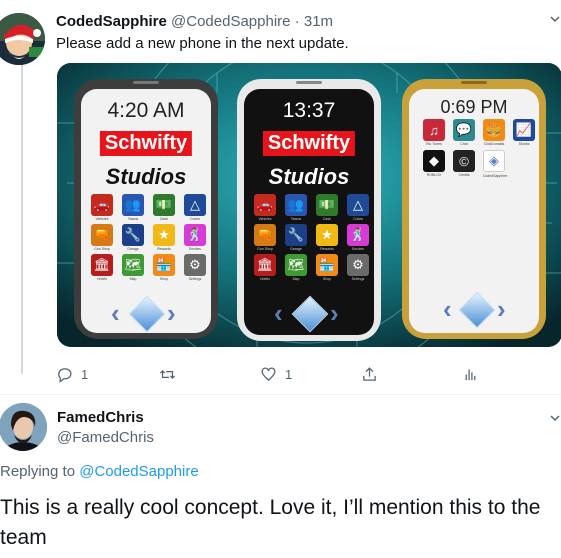  I want to click on app-label: Cash, so click(327, 219).